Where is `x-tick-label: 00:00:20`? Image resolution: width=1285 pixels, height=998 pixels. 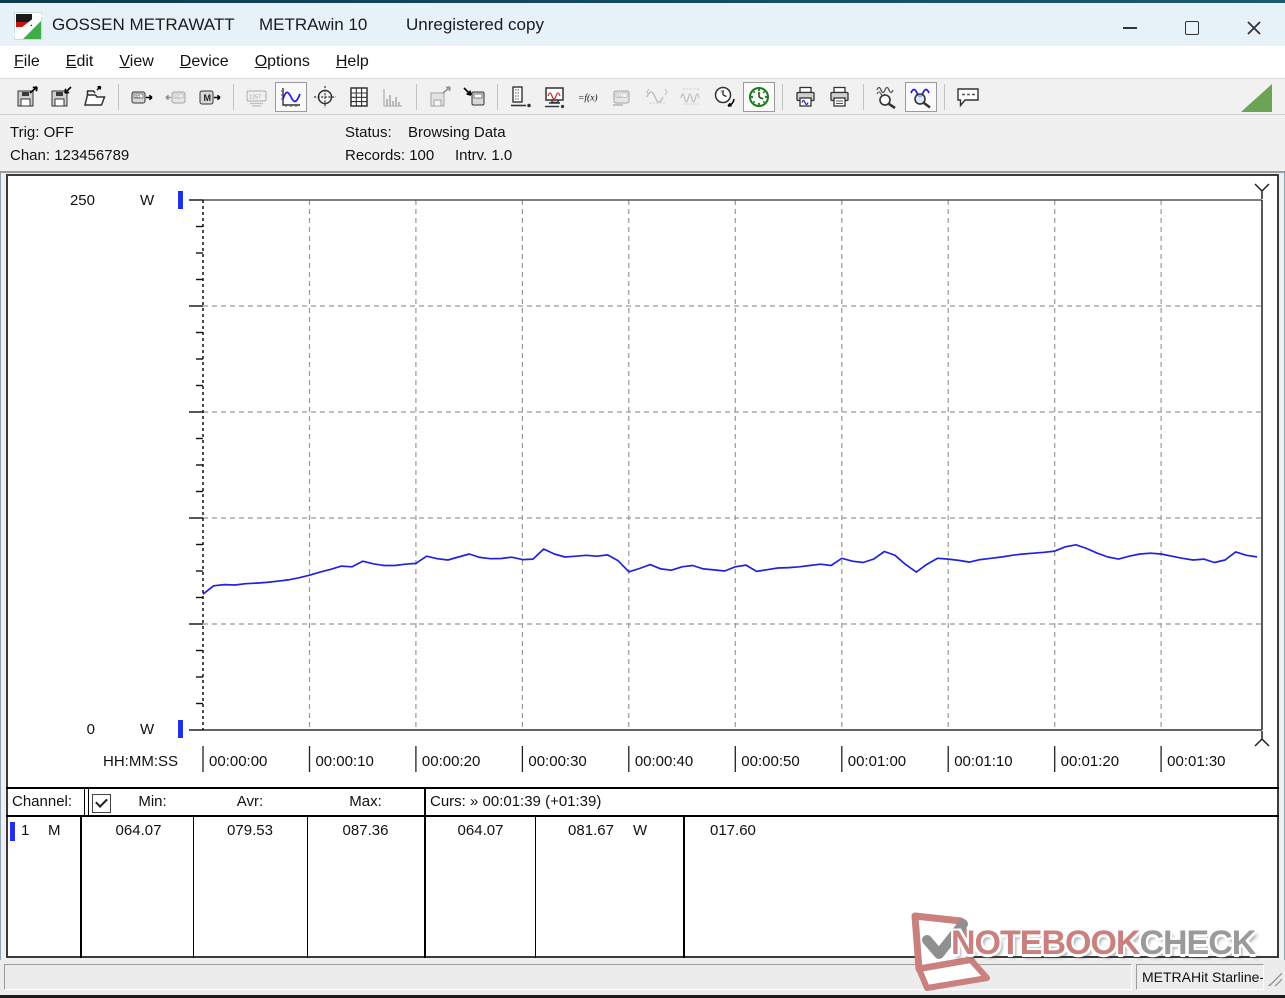
x-tick-label: 00:00:20 is located at coordinates (451, 761).